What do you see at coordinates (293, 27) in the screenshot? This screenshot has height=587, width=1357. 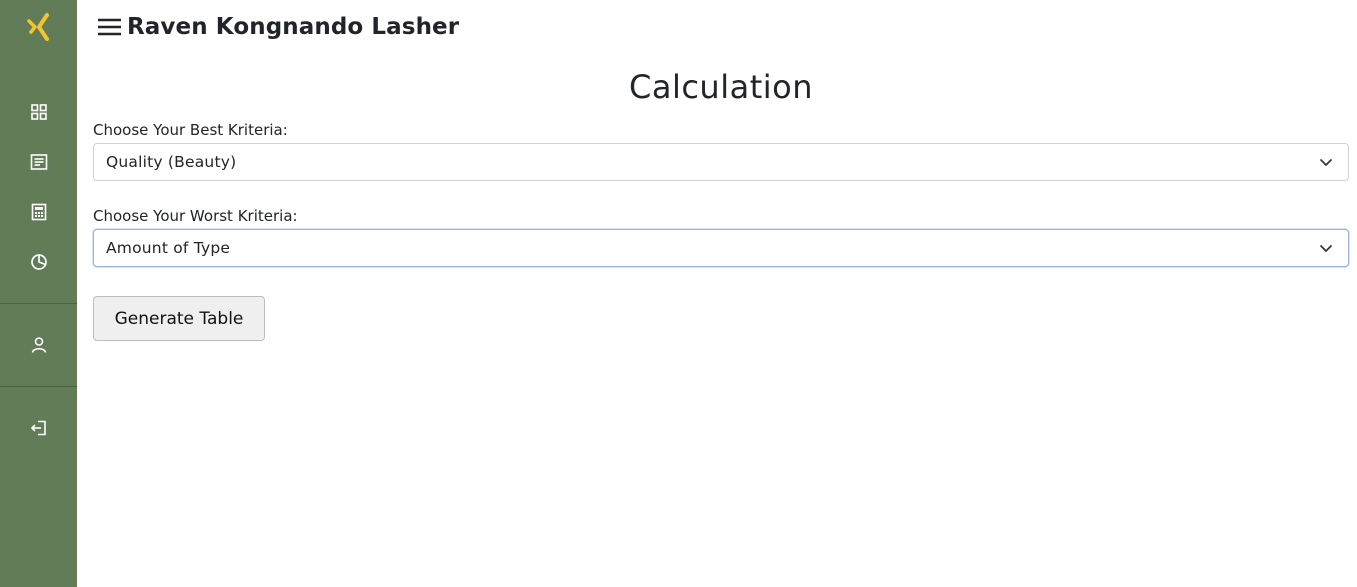 I see `app-title: Raven Kongnando Lasher` at bounding box center [293, 27].